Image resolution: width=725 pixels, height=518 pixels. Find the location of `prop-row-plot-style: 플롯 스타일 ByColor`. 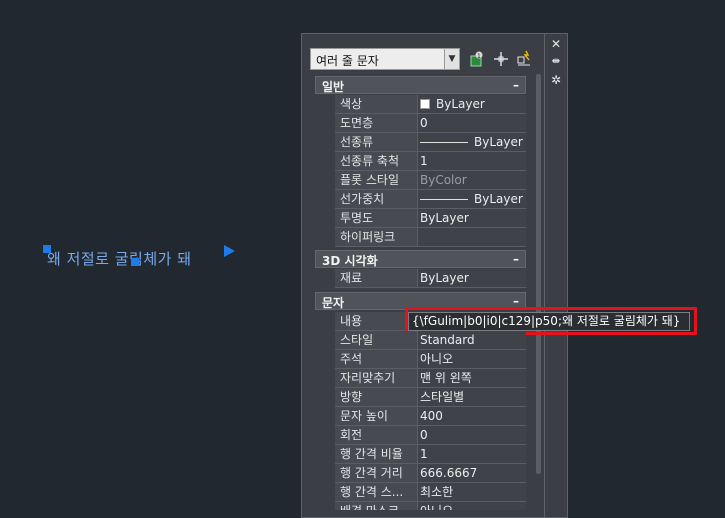

prop-row-plot-style: 플롯 스타일 ByColor is located at coordinates (420, 180).